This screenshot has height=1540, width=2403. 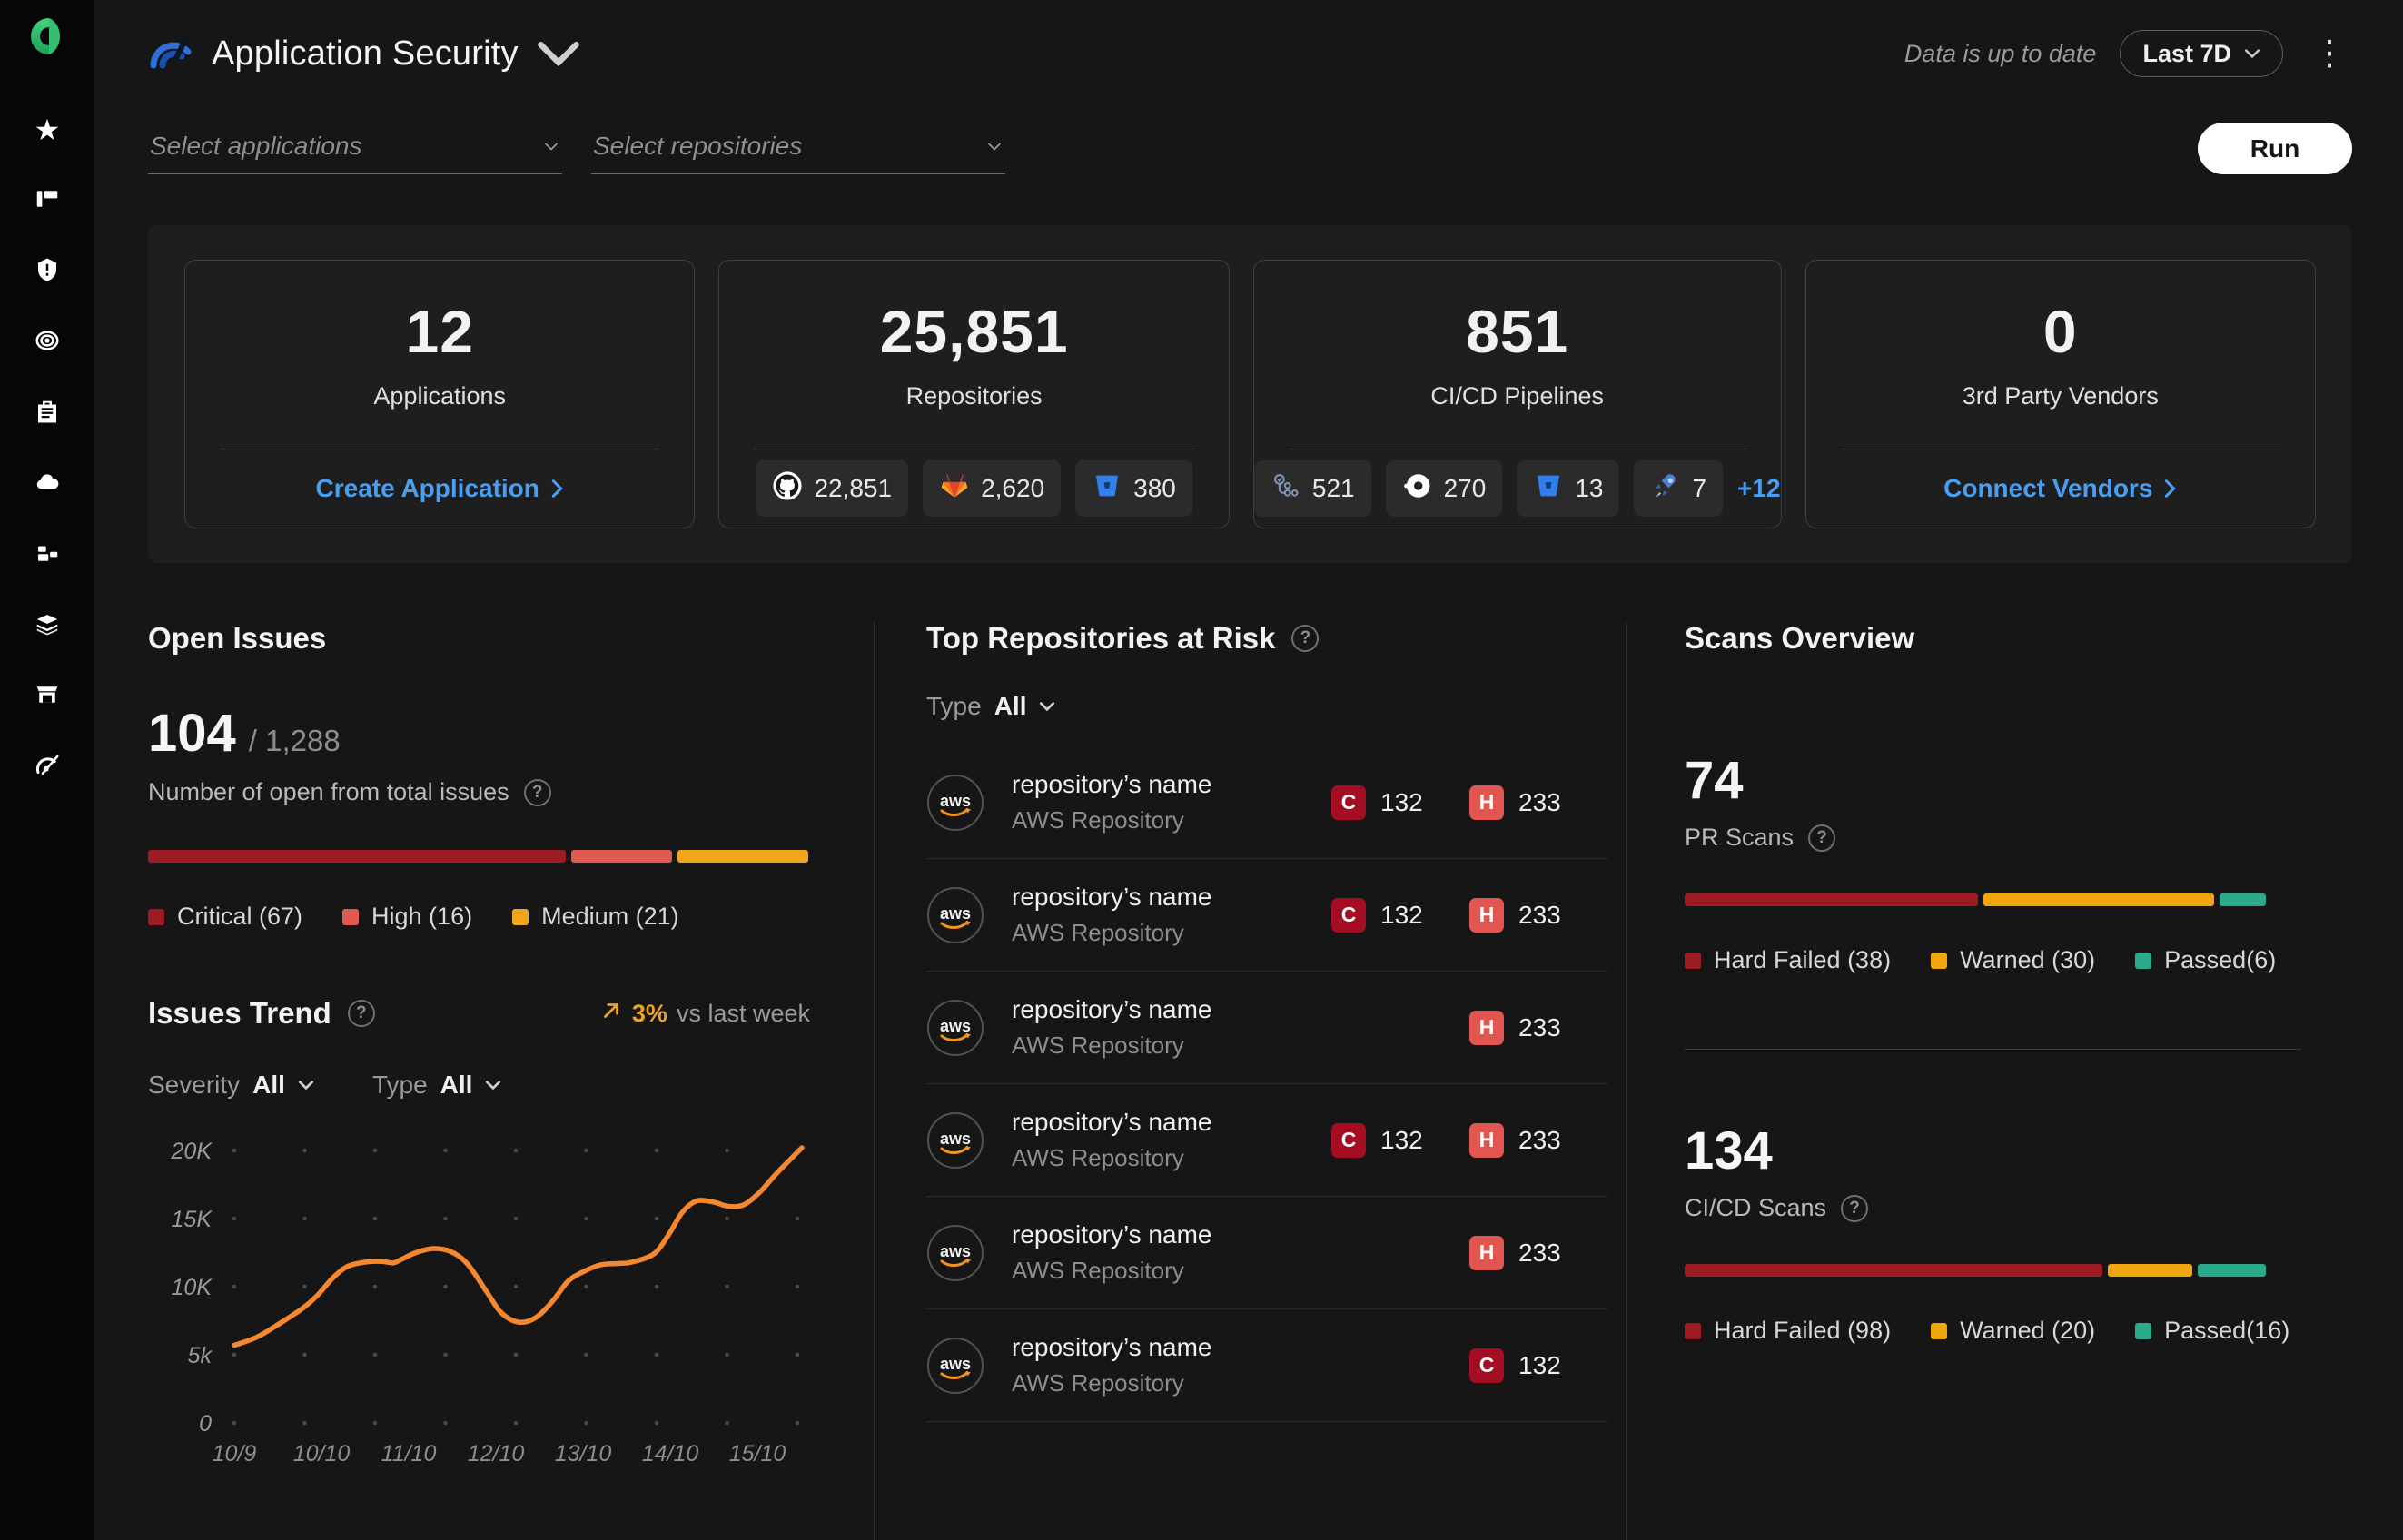 I want to click on sidebar-item-cloud, so click(x=48, y=484).